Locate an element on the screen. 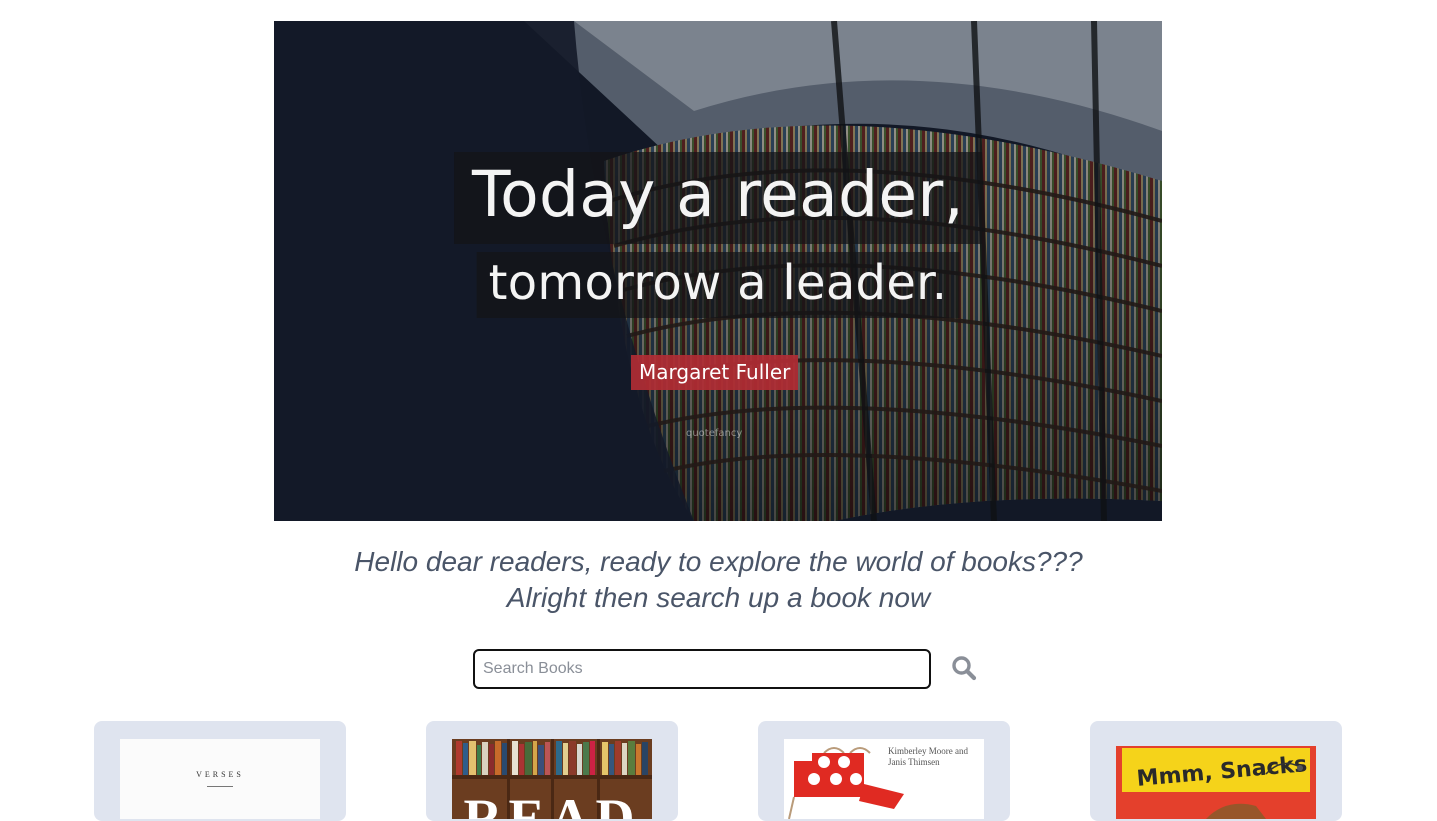 The image size is (1437, 821). book-card: Kimberley Moore and Janis Thimsen is located at coordinates (884, 771).